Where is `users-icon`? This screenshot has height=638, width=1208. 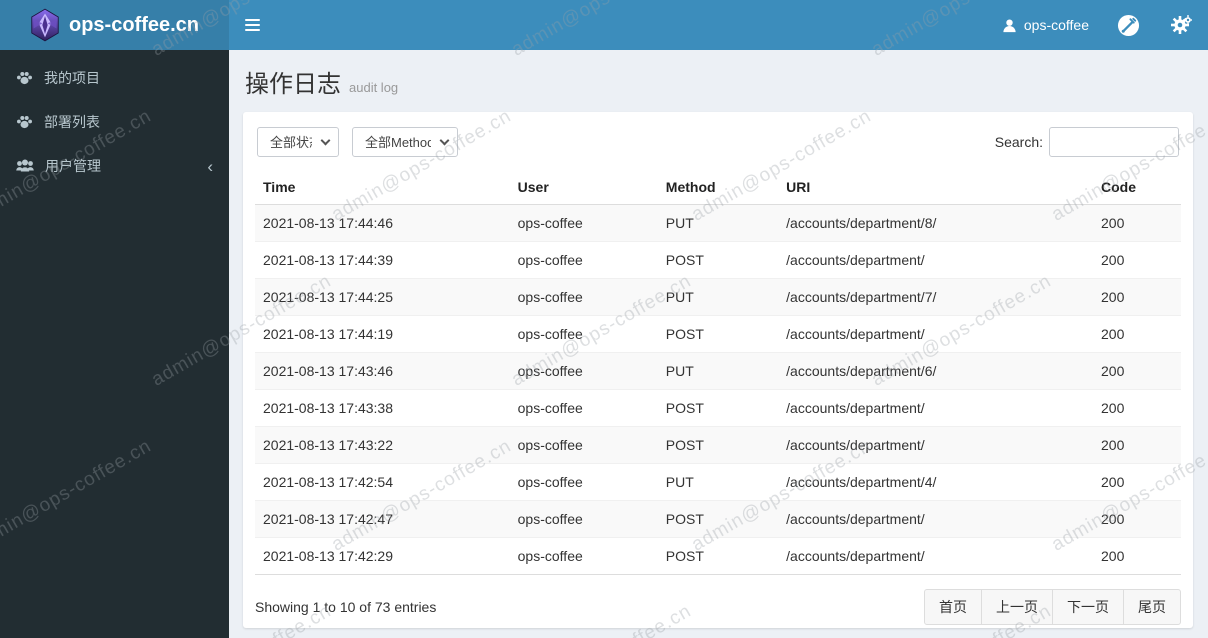
users-icon is located at coordinates (25, 166).